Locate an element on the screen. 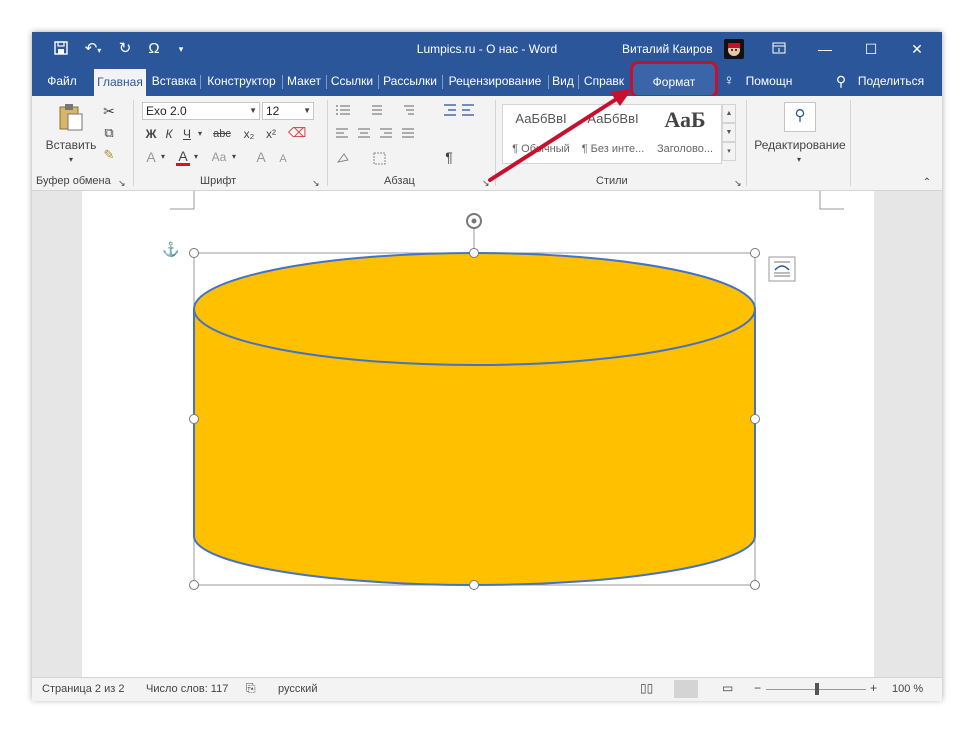 This screenshot has height=733, width=975. rotate-handle-icon is located at coordinates (474, 233).